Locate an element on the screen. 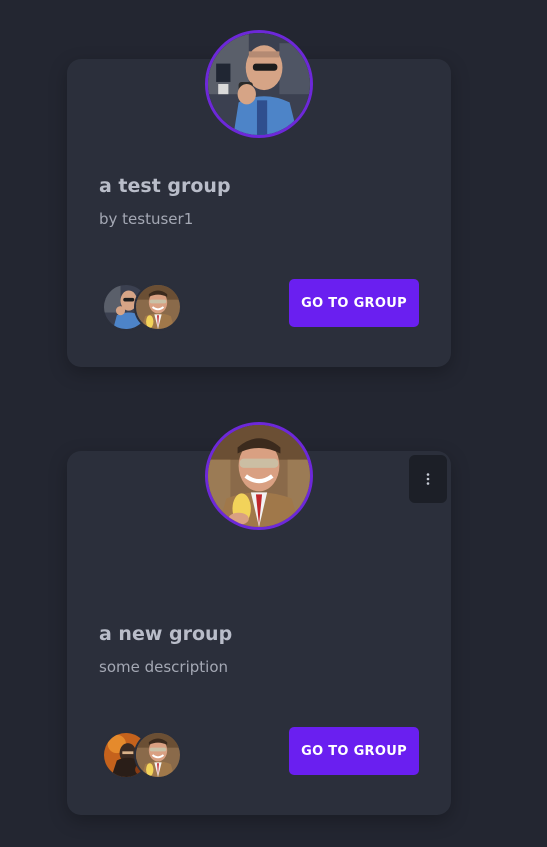 The width and height of the screenshot is (547, 847). kebab-menu-button is located at coordinates (428, 479).